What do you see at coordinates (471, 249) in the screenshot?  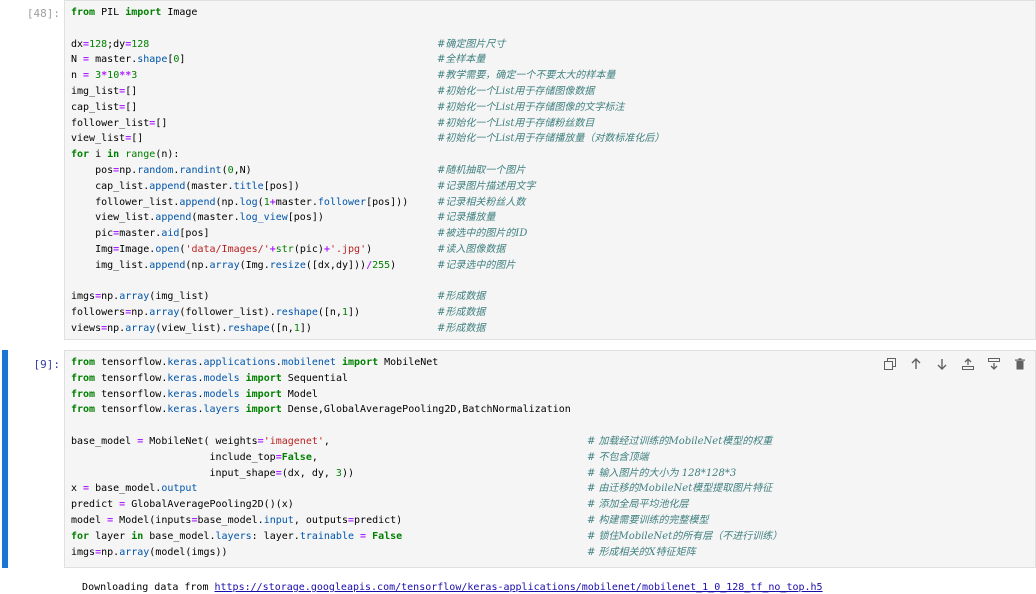 I see `code-comment: #读入图像数据` at bounding box center [471, 249].